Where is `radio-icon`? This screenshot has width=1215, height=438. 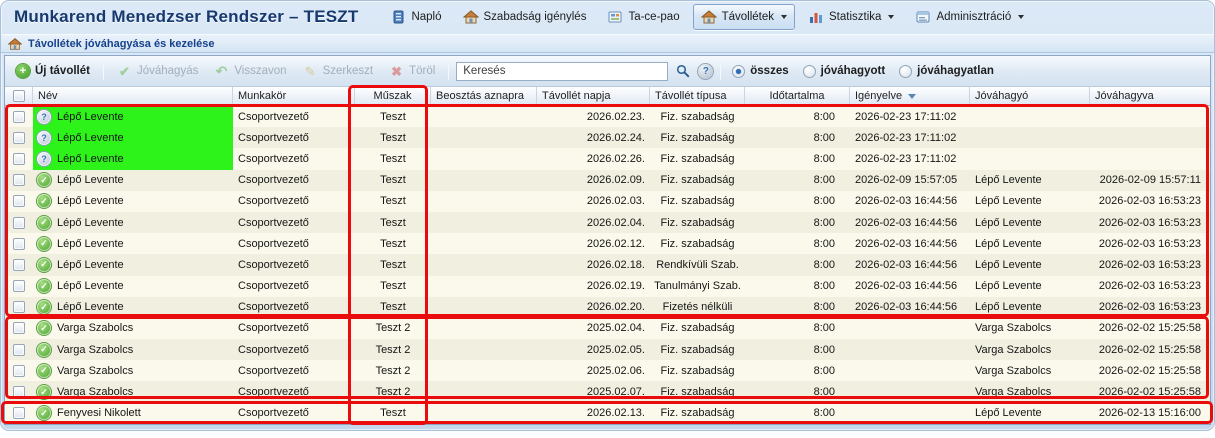 radio-icon is located at coordinates (809, 71).